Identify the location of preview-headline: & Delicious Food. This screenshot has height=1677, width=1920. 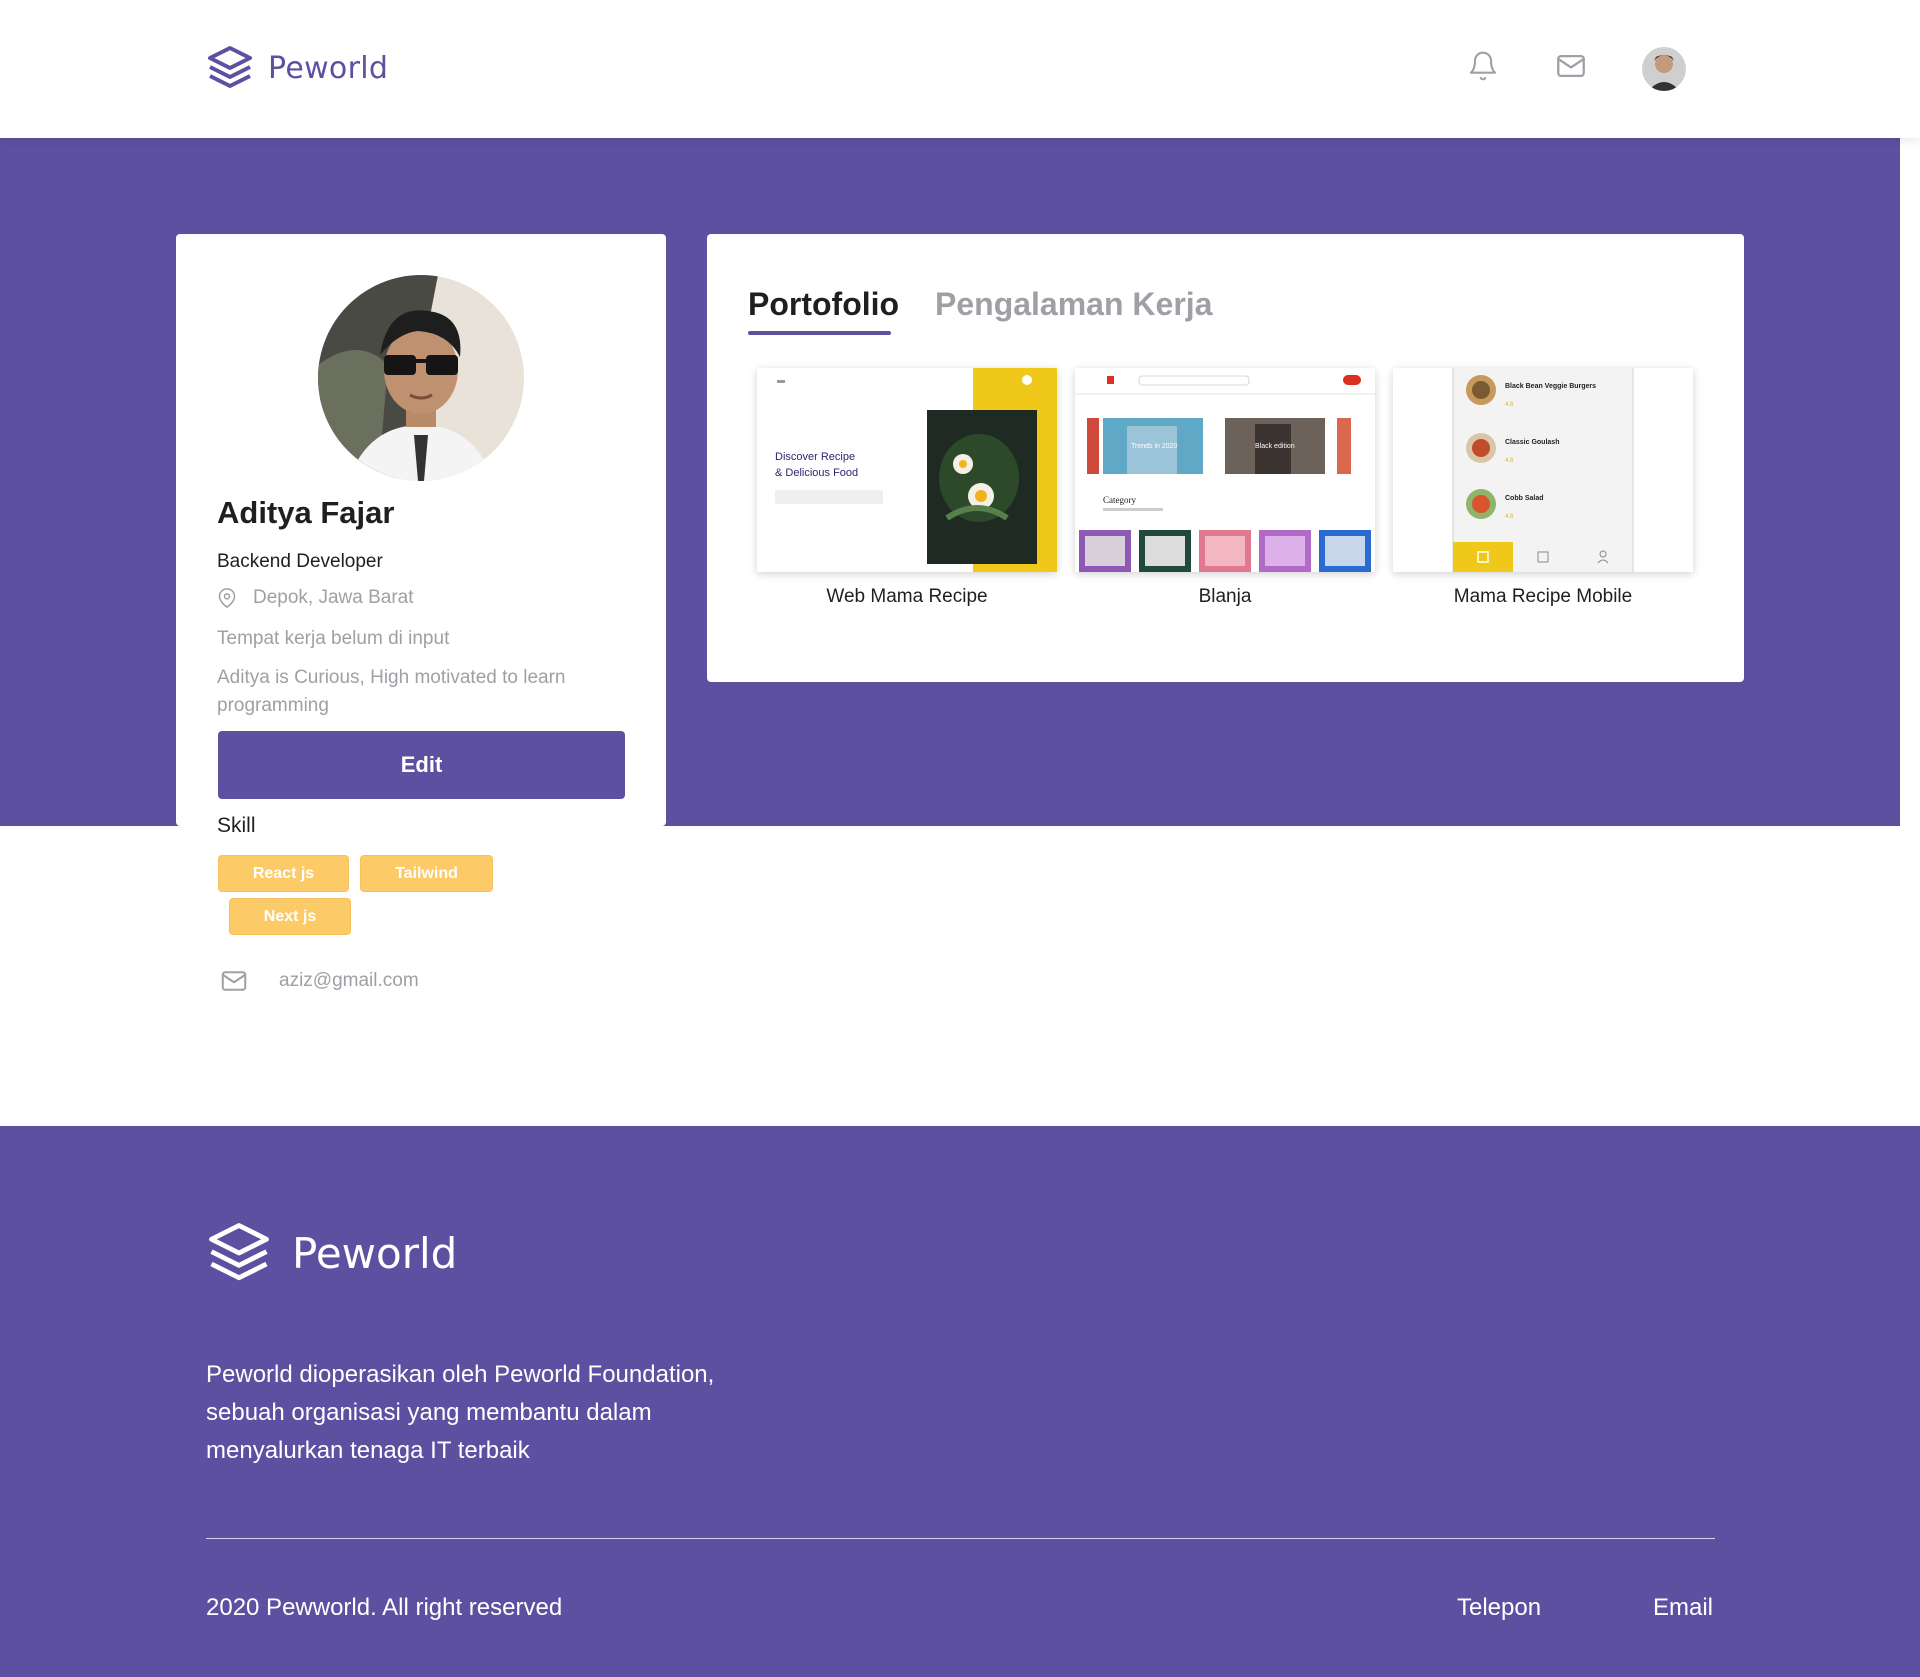
(816, 473).